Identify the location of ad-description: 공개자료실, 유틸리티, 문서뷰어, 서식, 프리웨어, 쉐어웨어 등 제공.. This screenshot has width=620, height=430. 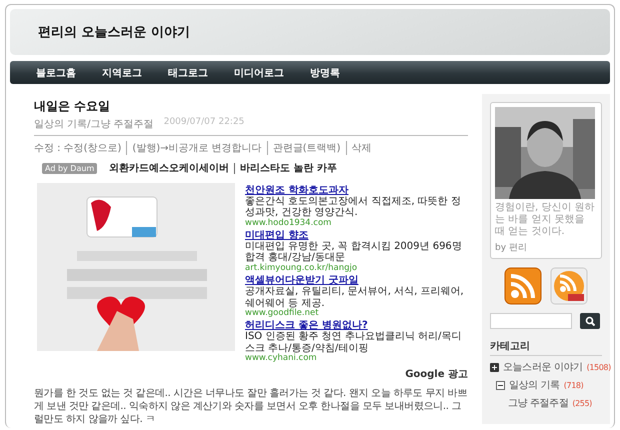
(355, 297).